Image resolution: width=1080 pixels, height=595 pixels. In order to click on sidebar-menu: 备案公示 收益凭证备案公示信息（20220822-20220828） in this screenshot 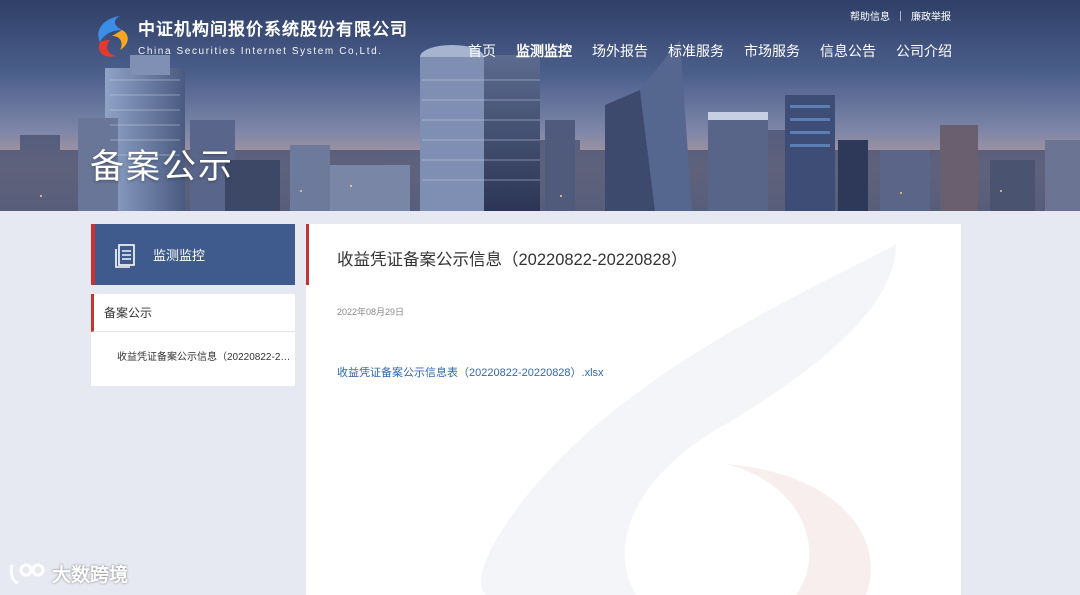, I will do `click(193, 340)`.